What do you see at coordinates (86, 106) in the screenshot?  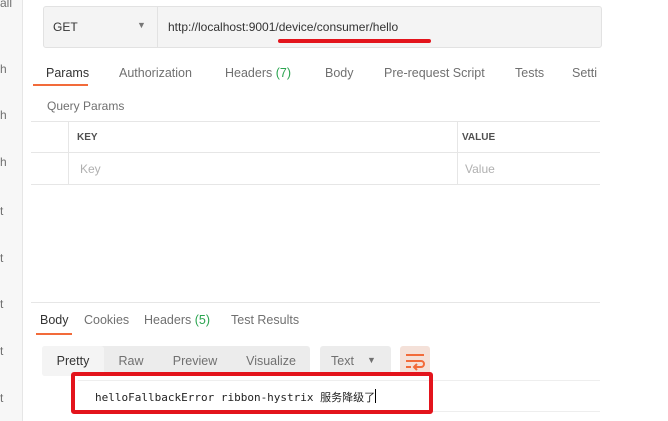 I see `query-params-title: Query Params` at bounding box center [86, 106].